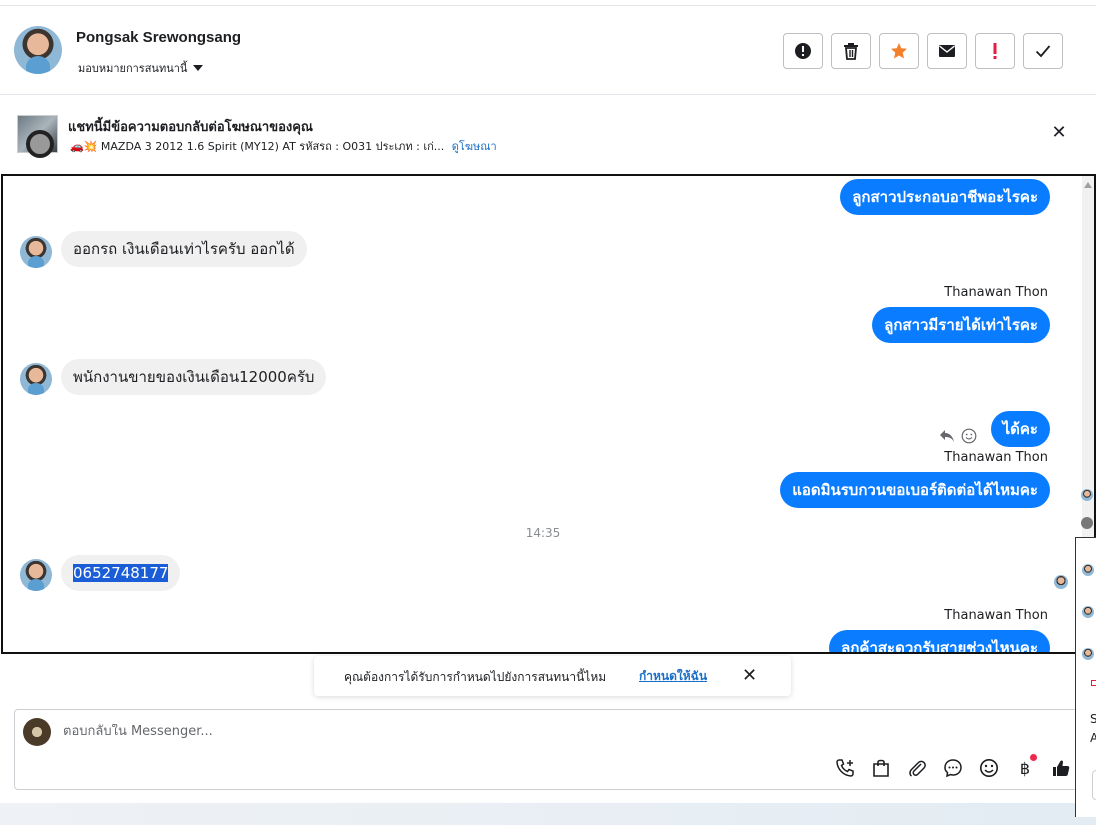 This screenshot has width=1096, height=825. Describe the element at coordinates (1093, 738) in the screenshot. I see `side-panel-text: A` at that location.